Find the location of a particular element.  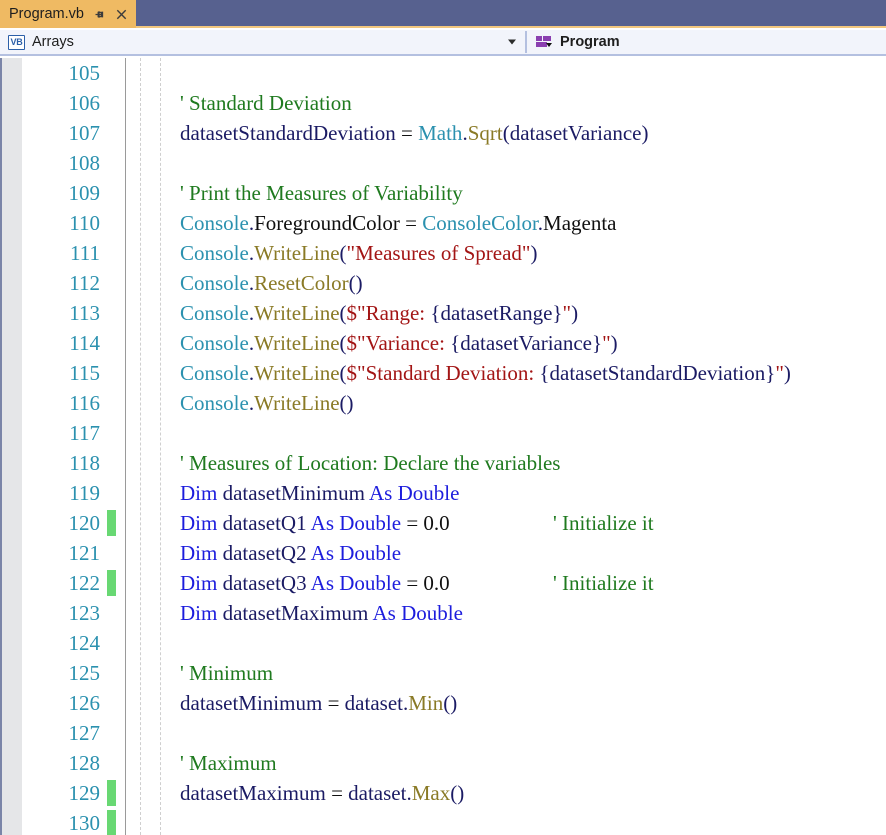

code-text: Dim datasetMaximum As Double is located at coordinates (321, 613).